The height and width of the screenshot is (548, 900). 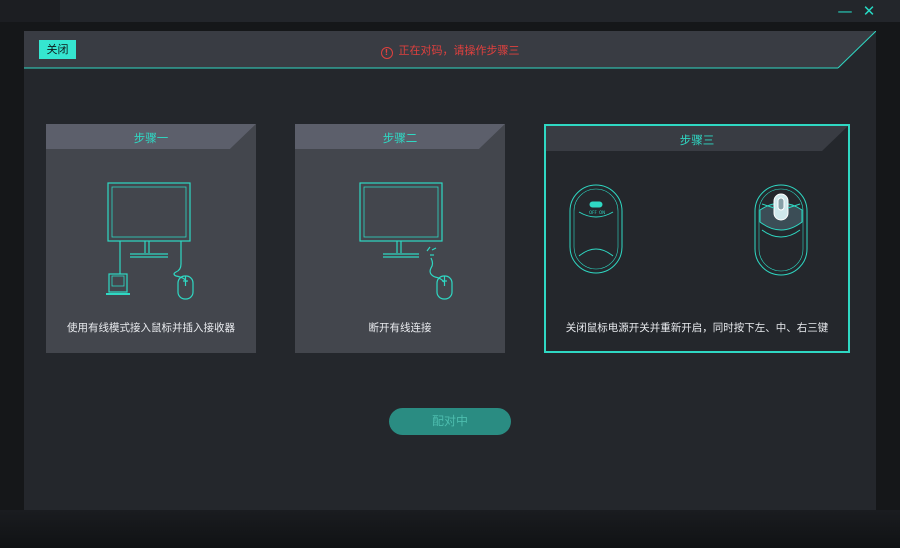 I want to click on switch-on-label: ON, so click(x=602, y=212).